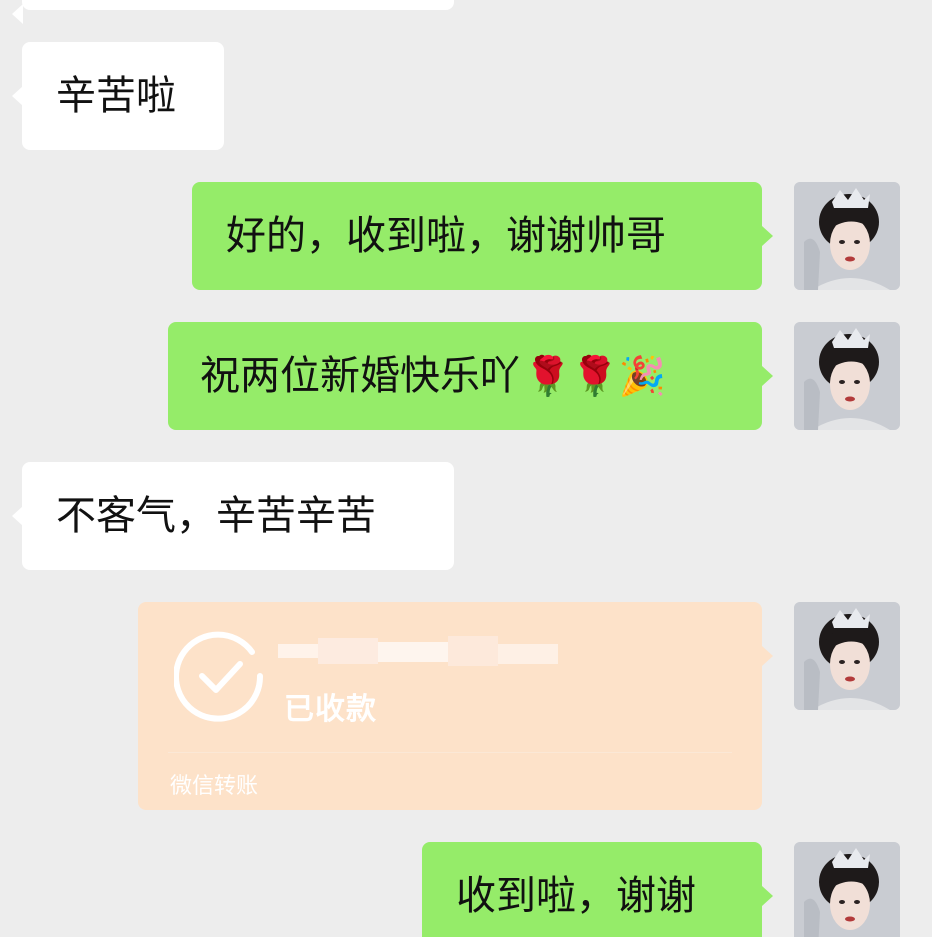 The height and width of the screenshot is (937, 932). Describe the element at coordinates (214, 786) in the screenshot. I see `transfer-footer: 微信转账` at that location.